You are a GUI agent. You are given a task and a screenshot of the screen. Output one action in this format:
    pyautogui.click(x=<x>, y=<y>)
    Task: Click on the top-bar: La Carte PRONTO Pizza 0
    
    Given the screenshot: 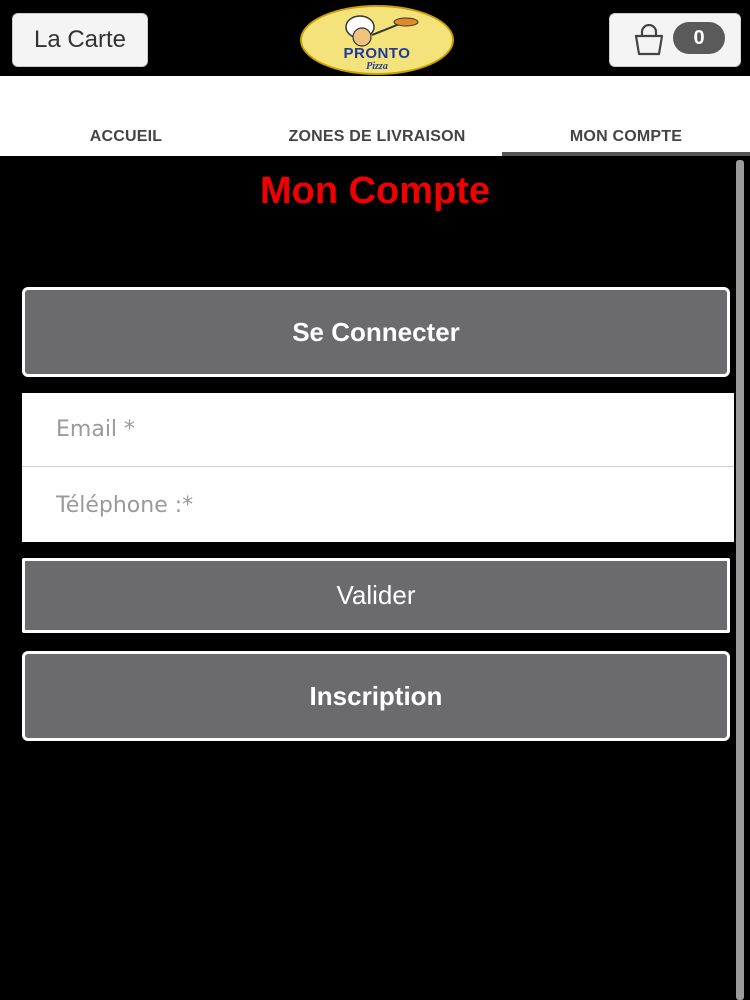 What is the action you would take?
    pyautogui.click(x=375, y=38)
    